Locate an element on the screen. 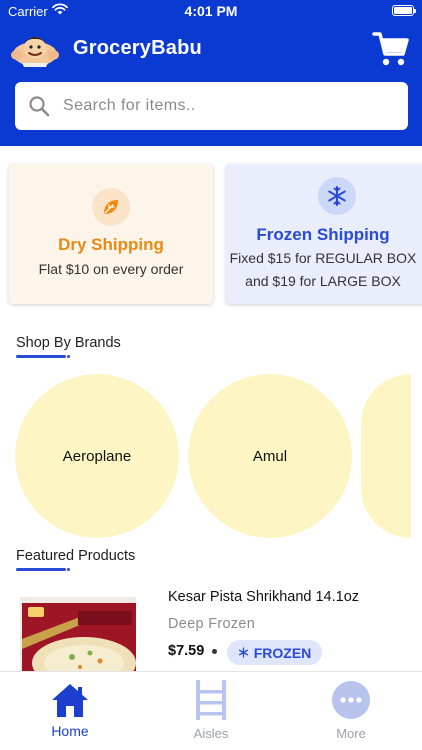 This screenshot has width=422, height=750. tab-more-label: More is located at coordinates (351, 733).